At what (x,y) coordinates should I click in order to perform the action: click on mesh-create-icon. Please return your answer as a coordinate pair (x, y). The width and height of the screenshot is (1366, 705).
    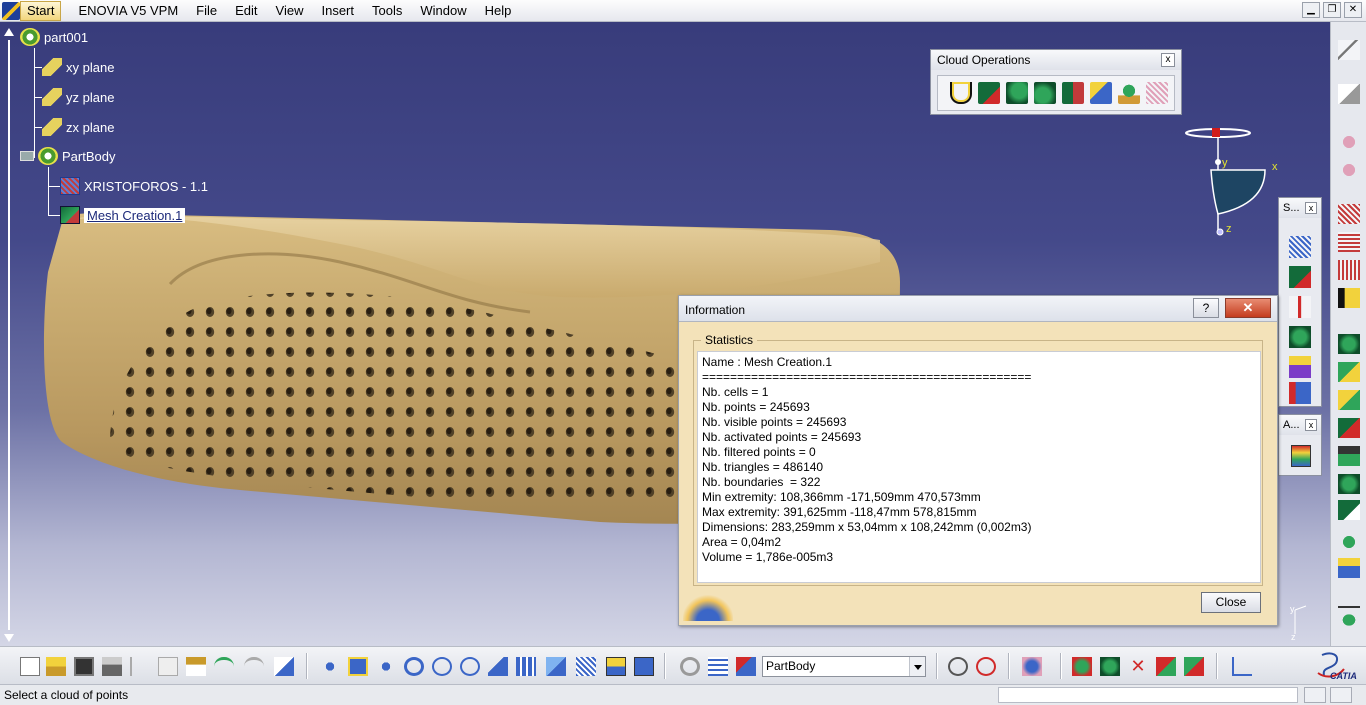
    Looking at the image, I should click on (1300, 277).